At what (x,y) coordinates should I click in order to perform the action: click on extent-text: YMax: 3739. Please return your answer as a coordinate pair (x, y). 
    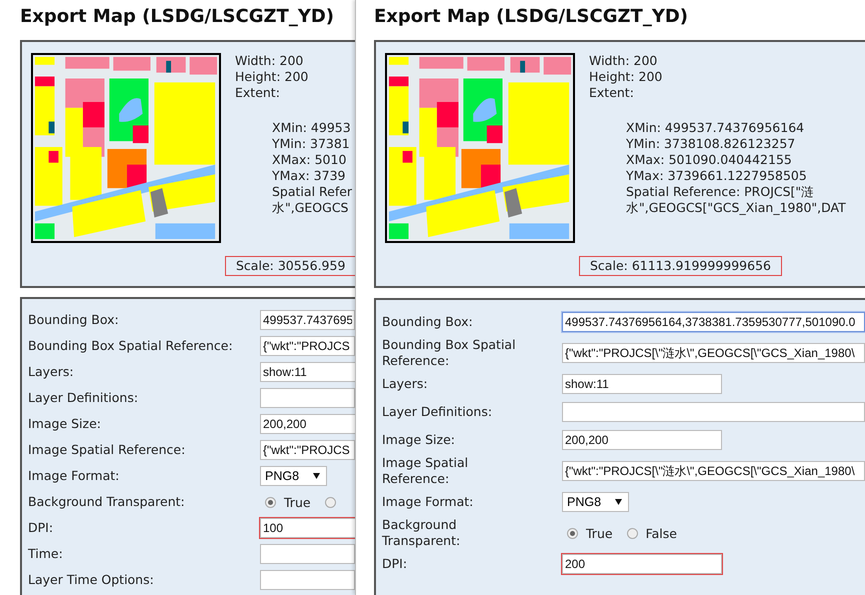
    Looking at the image, I should click on (309, 176).